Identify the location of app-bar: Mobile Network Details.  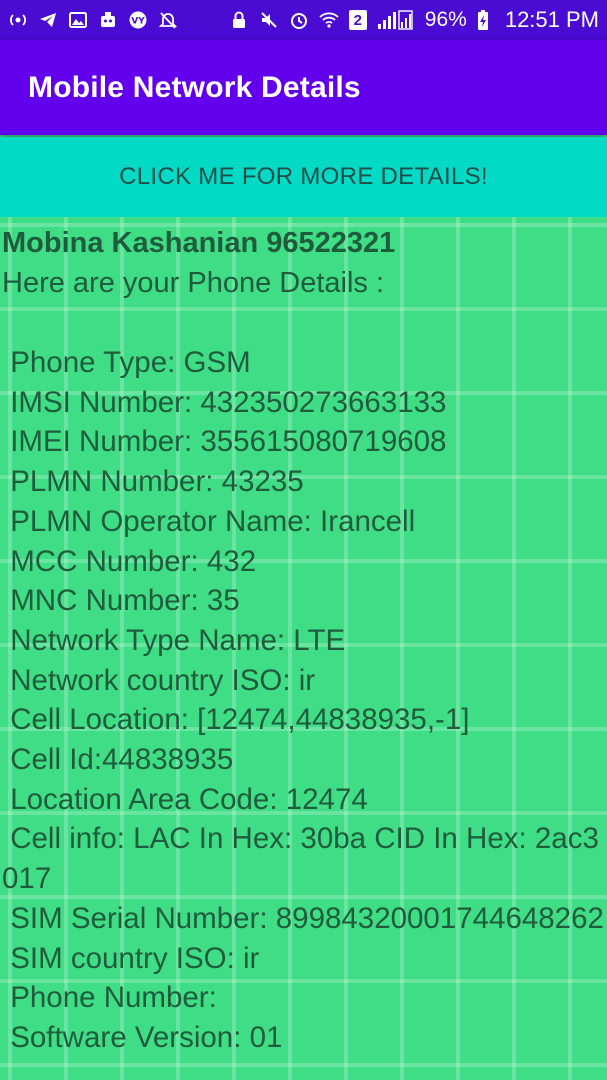
(303, 87).